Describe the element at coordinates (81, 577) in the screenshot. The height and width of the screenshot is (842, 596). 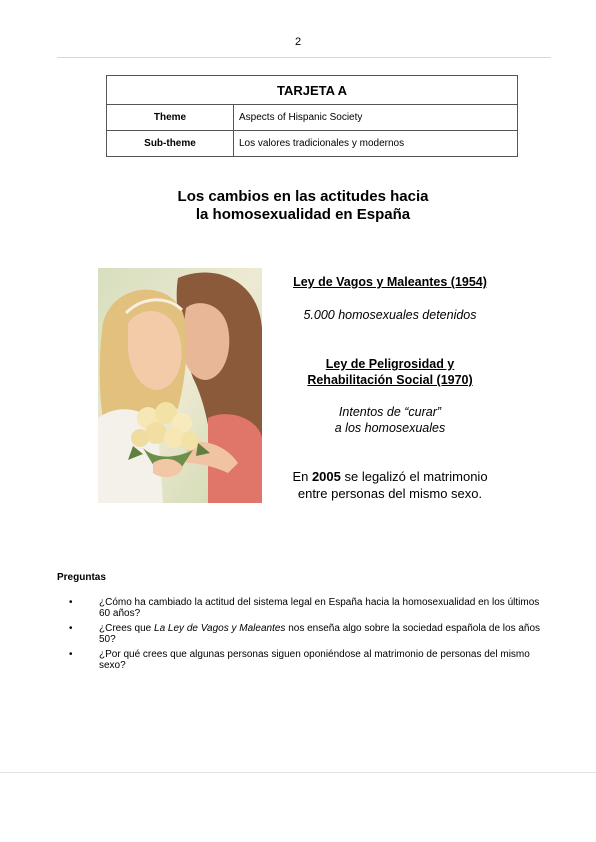
I see `questions-heading: Preguntas` at that location.